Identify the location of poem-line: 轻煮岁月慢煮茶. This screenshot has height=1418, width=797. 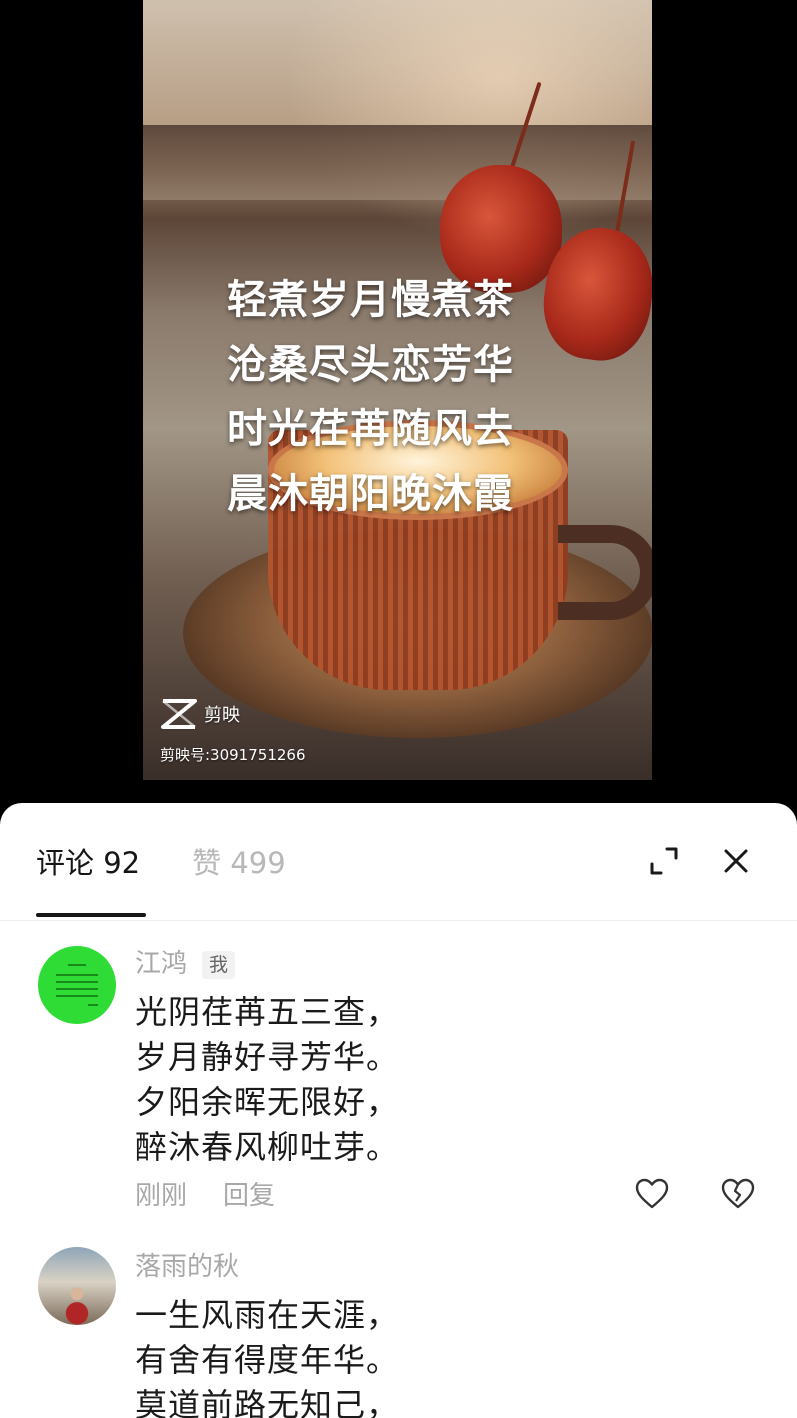
(370, 300).